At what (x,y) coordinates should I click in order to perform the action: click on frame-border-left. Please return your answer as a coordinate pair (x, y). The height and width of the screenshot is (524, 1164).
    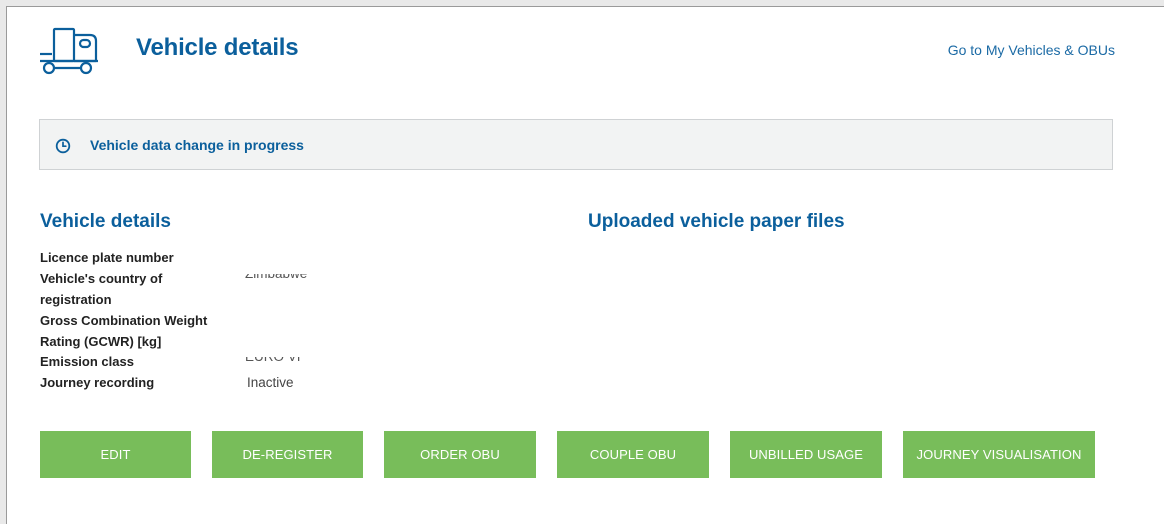
    Looking at the image, I should click on (6, 265).